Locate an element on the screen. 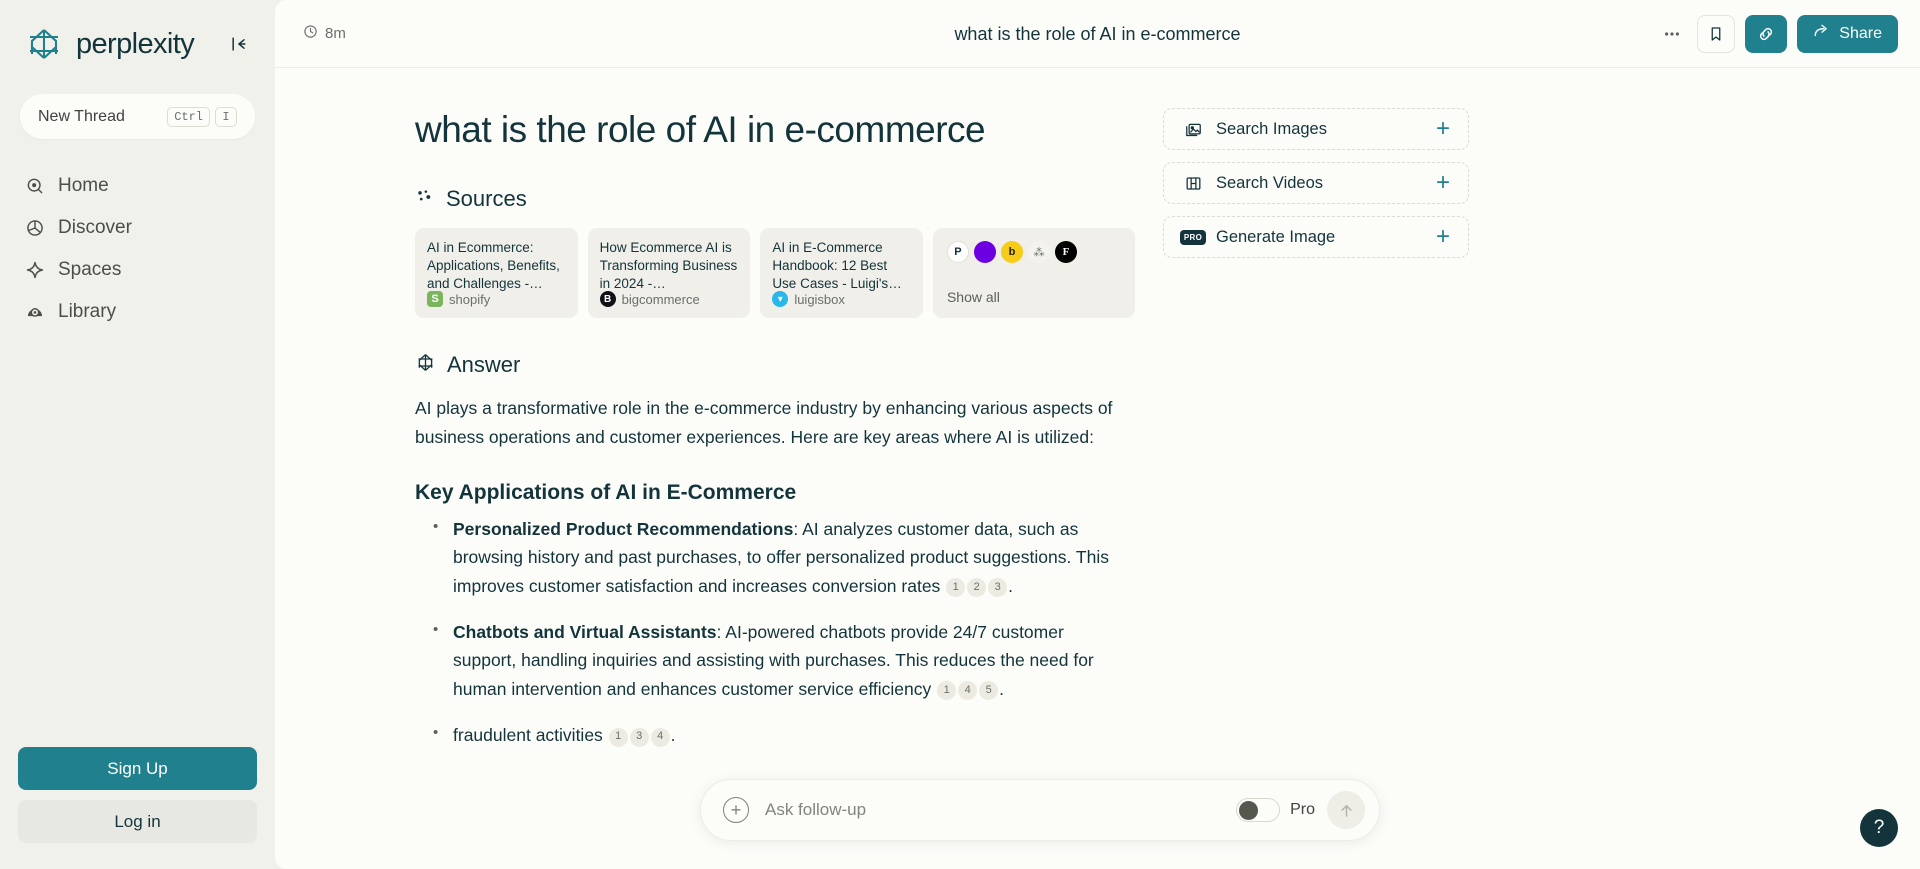 This screenshot has width=1920, height=869. video-icon is located at coordinates (1193, 183).